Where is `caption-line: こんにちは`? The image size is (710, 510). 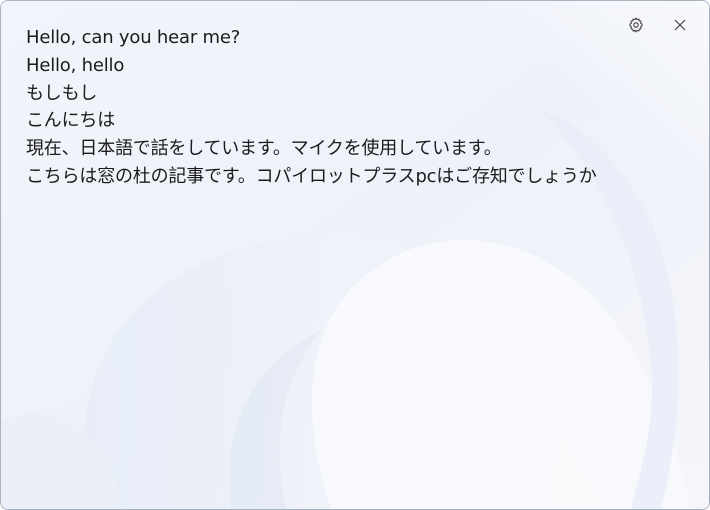
caption-line: こんにちは is located at coordinates (70, 121).